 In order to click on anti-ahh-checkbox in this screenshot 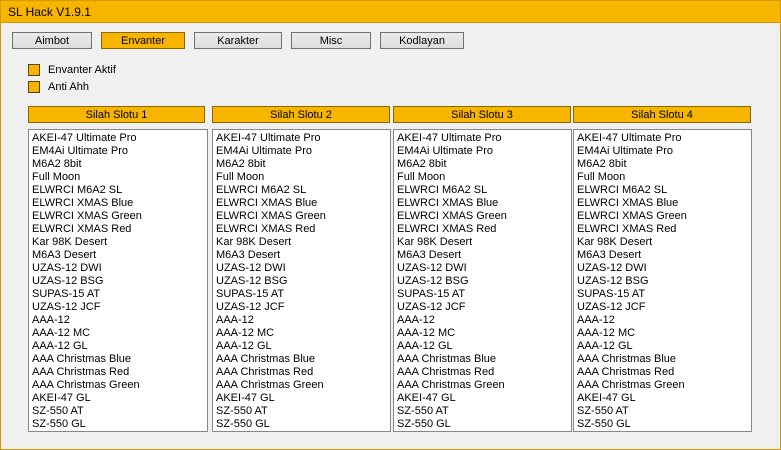, I will do `click(34, 87)`.